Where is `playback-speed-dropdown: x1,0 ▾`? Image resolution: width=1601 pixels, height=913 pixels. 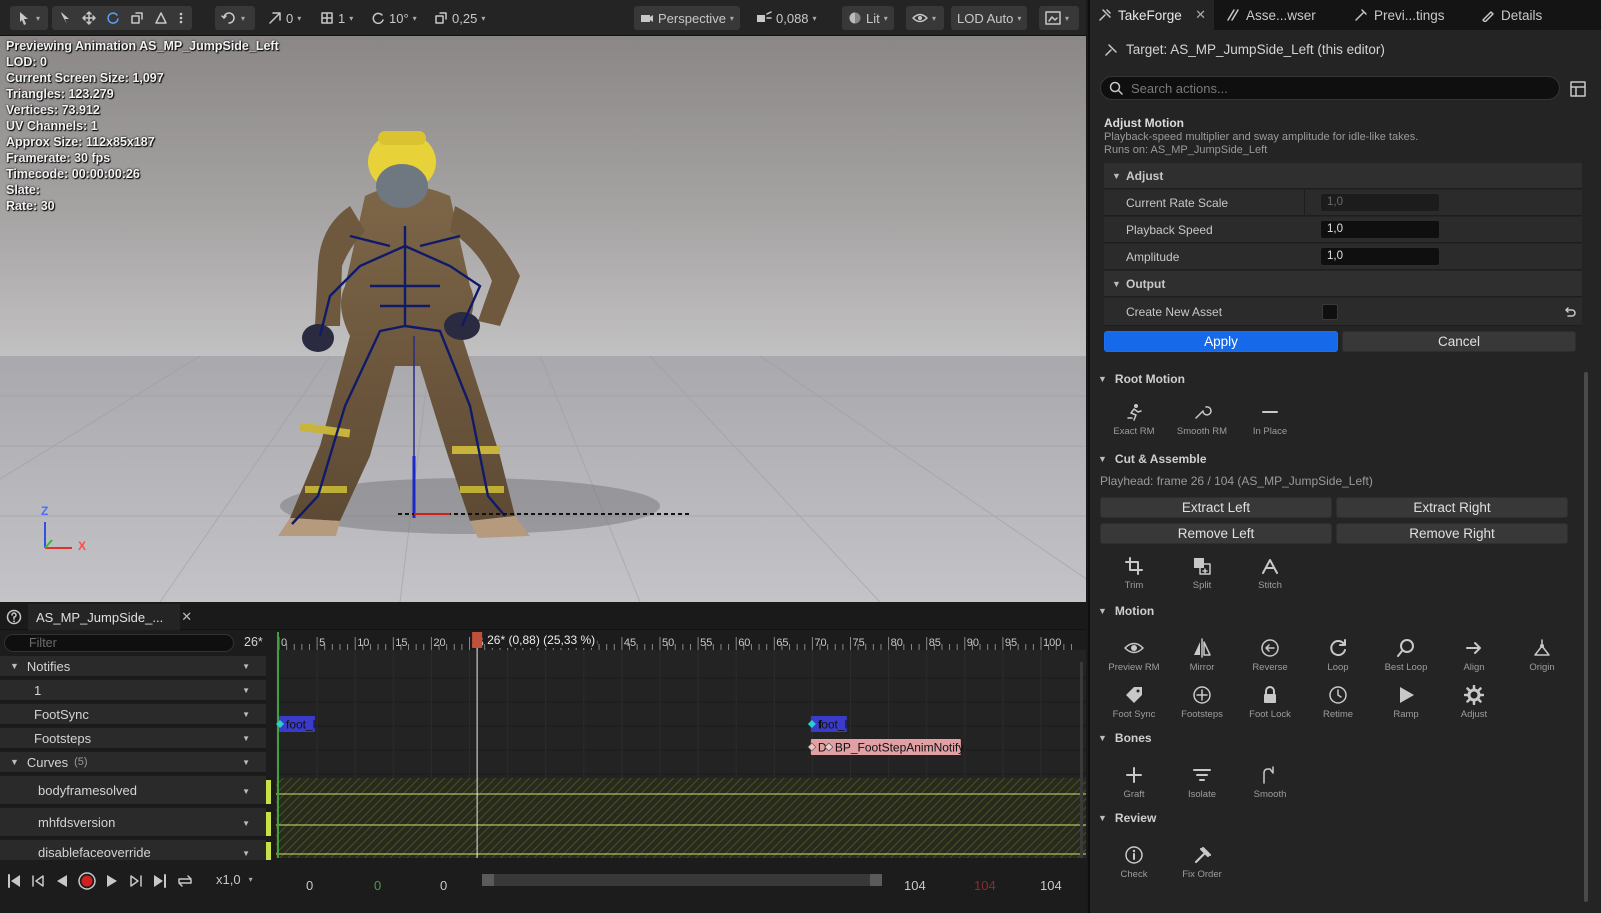
playback-speed-dropdown: x1,0 ▾ is located at coordinates (234, 879).